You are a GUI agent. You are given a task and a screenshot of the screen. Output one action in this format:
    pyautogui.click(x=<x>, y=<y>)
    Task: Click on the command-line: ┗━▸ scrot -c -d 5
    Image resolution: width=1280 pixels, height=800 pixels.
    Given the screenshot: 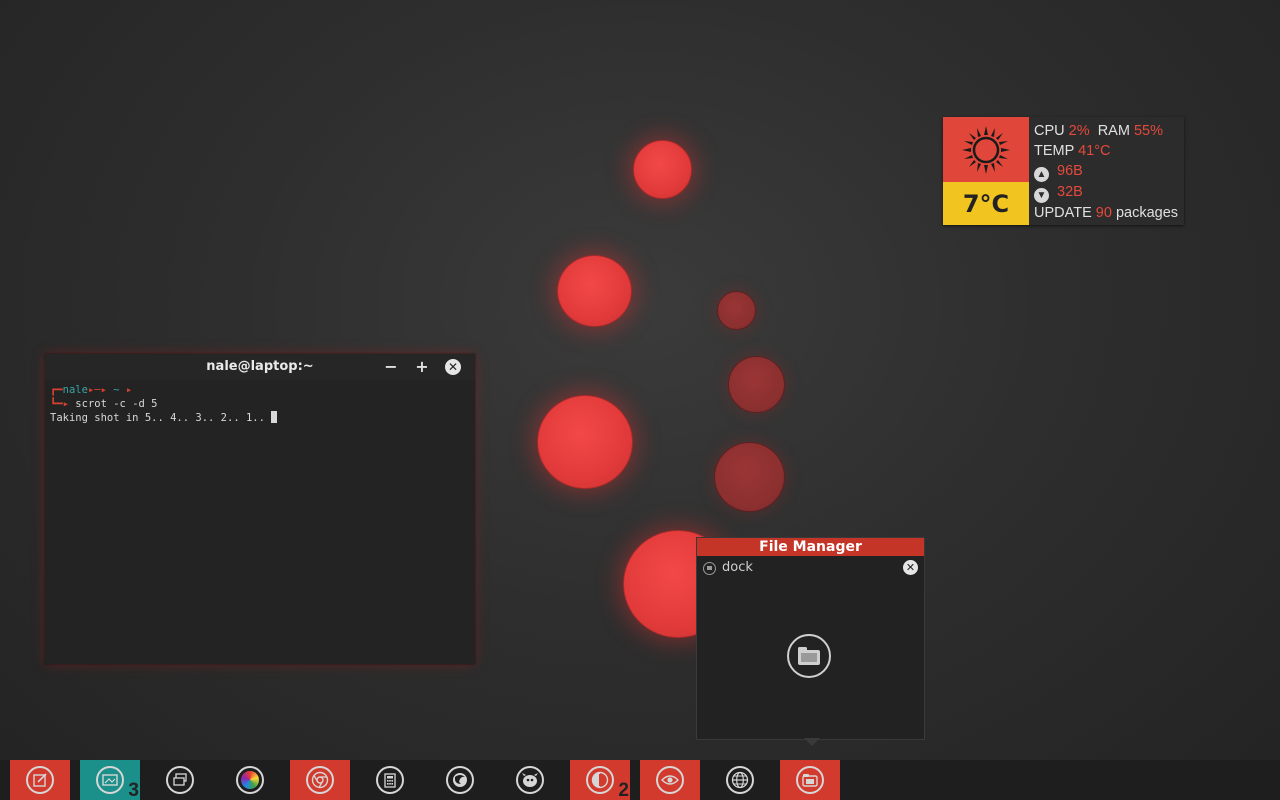 What is the action you would take?
    pyautogui.click(x=260, y=404)
    